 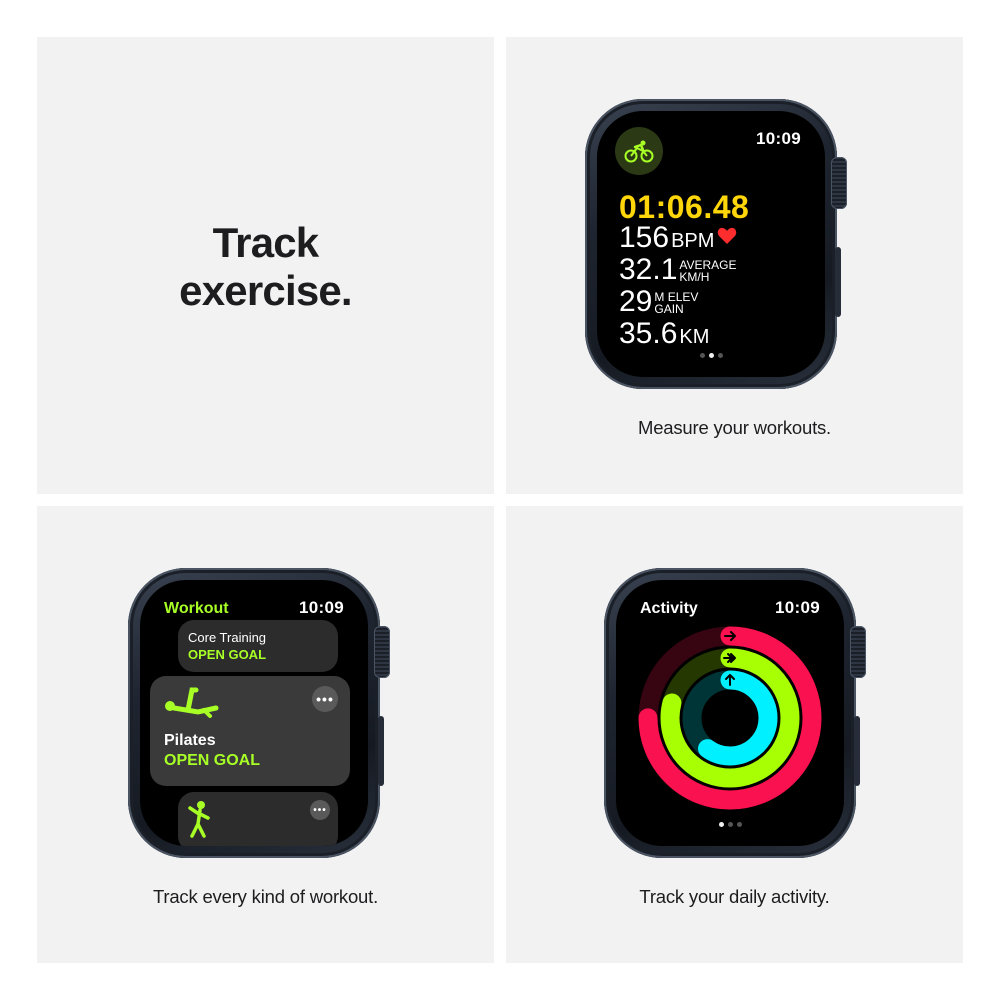 I want to click on activity-rings, so click(x=730, y=718).